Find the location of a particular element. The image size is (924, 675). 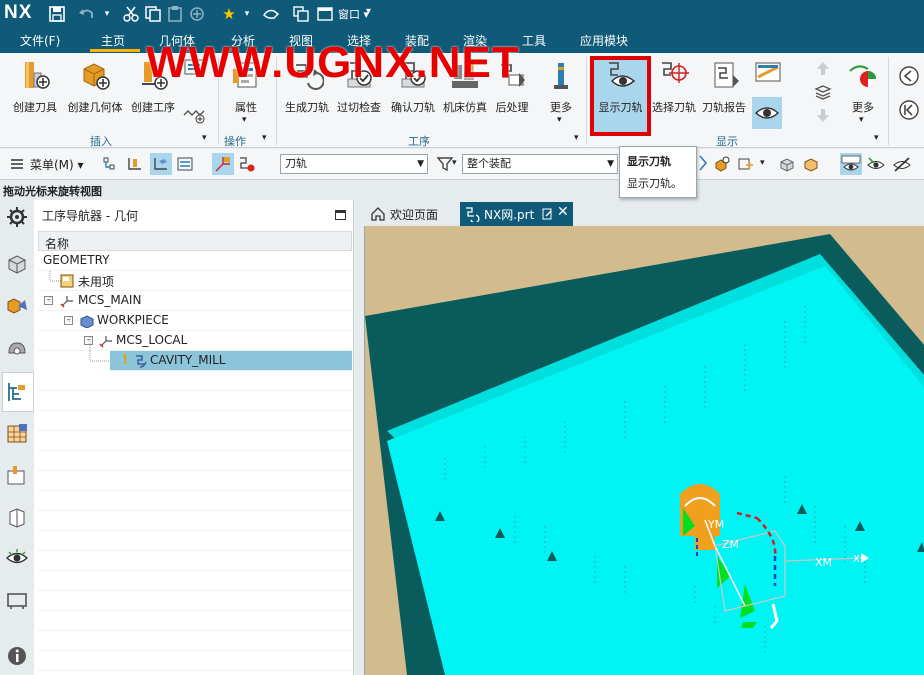

more-icon is located at coordinates (561, 76).